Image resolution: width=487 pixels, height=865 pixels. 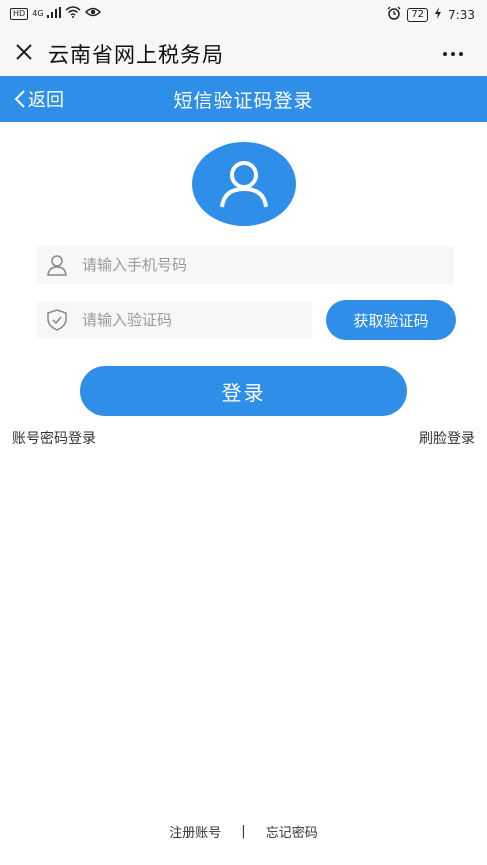 I want to click on app-title: 云南省网上税务局, so click(x=136, y=55).